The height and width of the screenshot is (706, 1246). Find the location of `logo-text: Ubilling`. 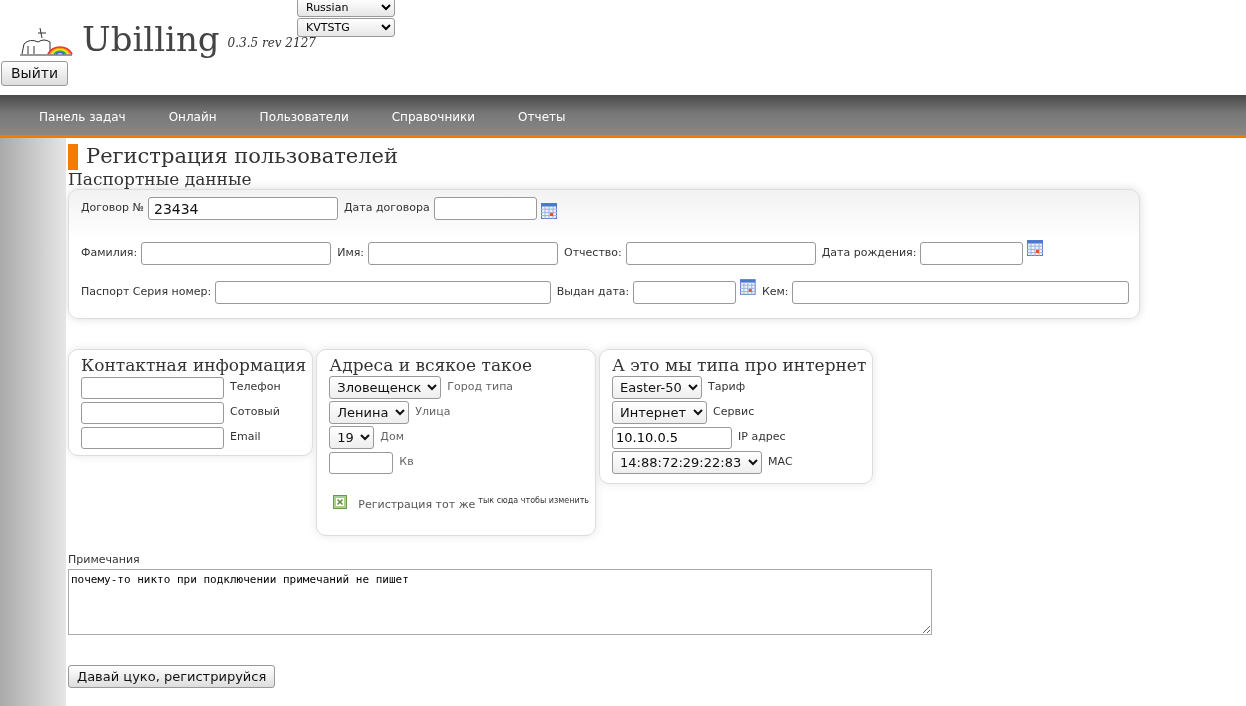

logo-text: Ubilling is located at coordinates (151, 39).